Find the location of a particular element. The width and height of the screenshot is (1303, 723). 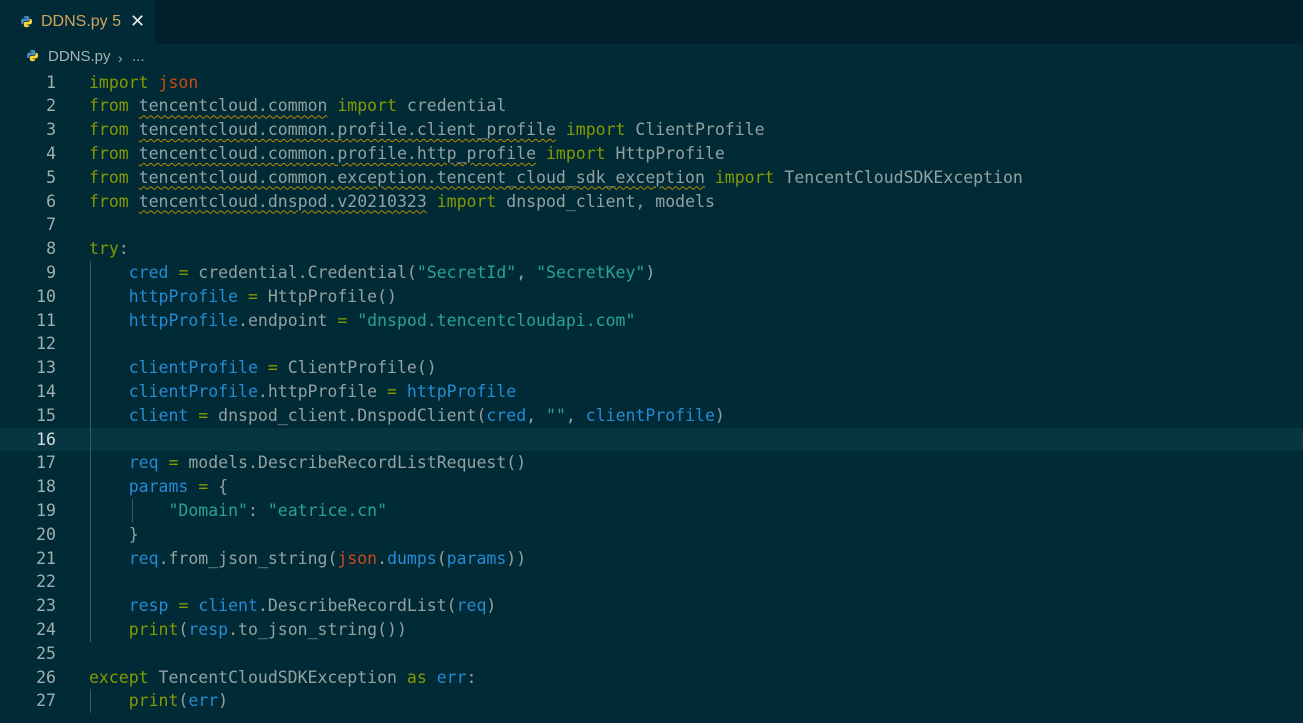

code-text: httpProfile = HttpProfile() is located at coordinates (262, 296).